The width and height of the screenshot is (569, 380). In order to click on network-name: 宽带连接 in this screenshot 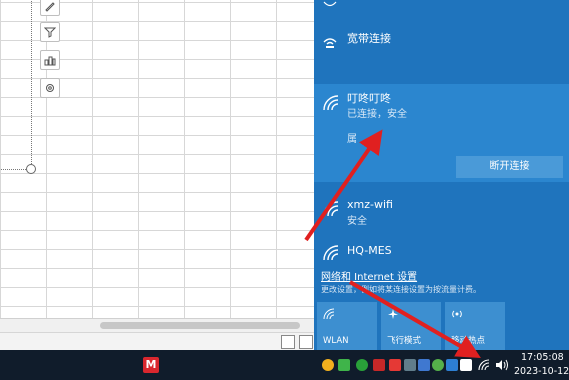, I will do `click(369, 38)`.